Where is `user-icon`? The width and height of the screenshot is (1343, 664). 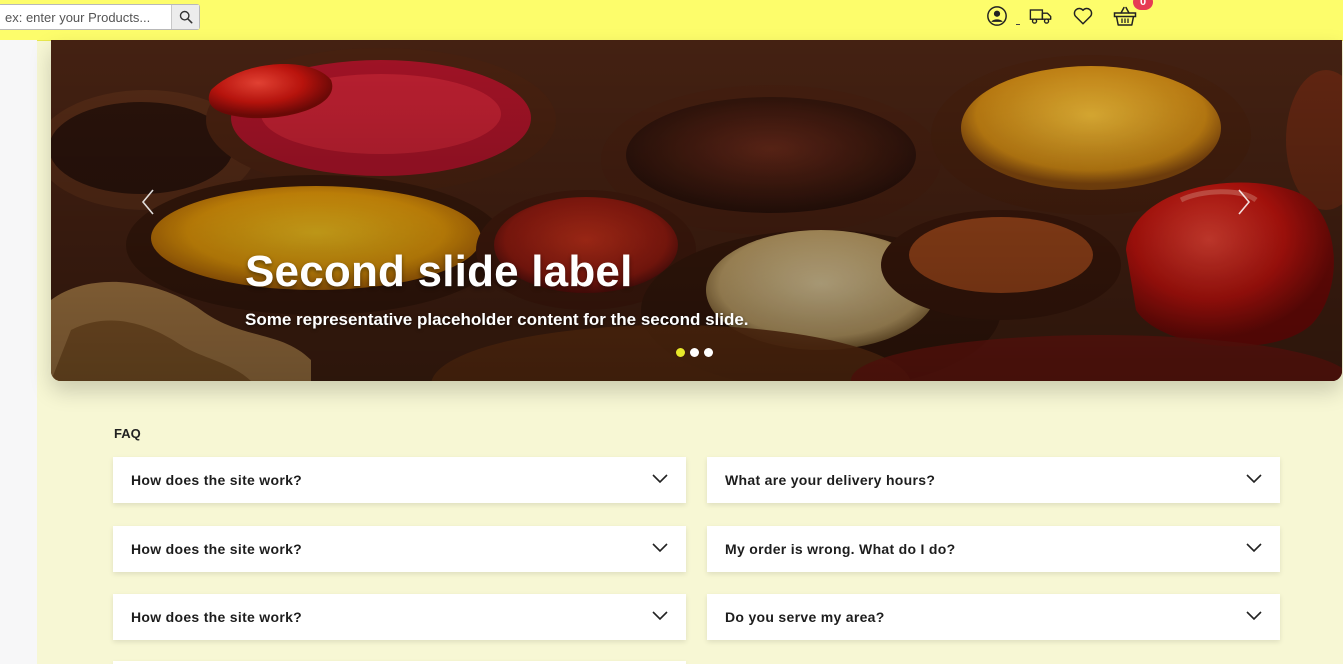 user-icon is located at coordinates (997, 16).